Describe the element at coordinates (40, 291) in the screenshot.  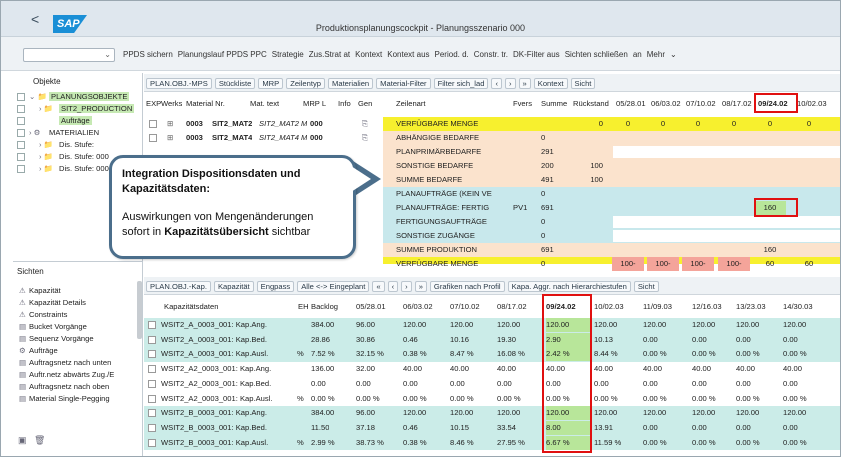
I see `view-item: ⚠ Kapazität` at that location.